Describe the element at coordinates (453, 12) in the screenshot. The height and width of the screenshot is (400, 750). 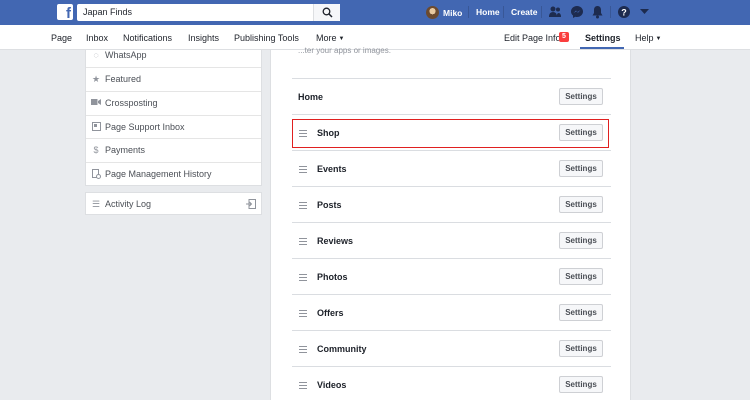
I see `profile-name: Miko` at that location.